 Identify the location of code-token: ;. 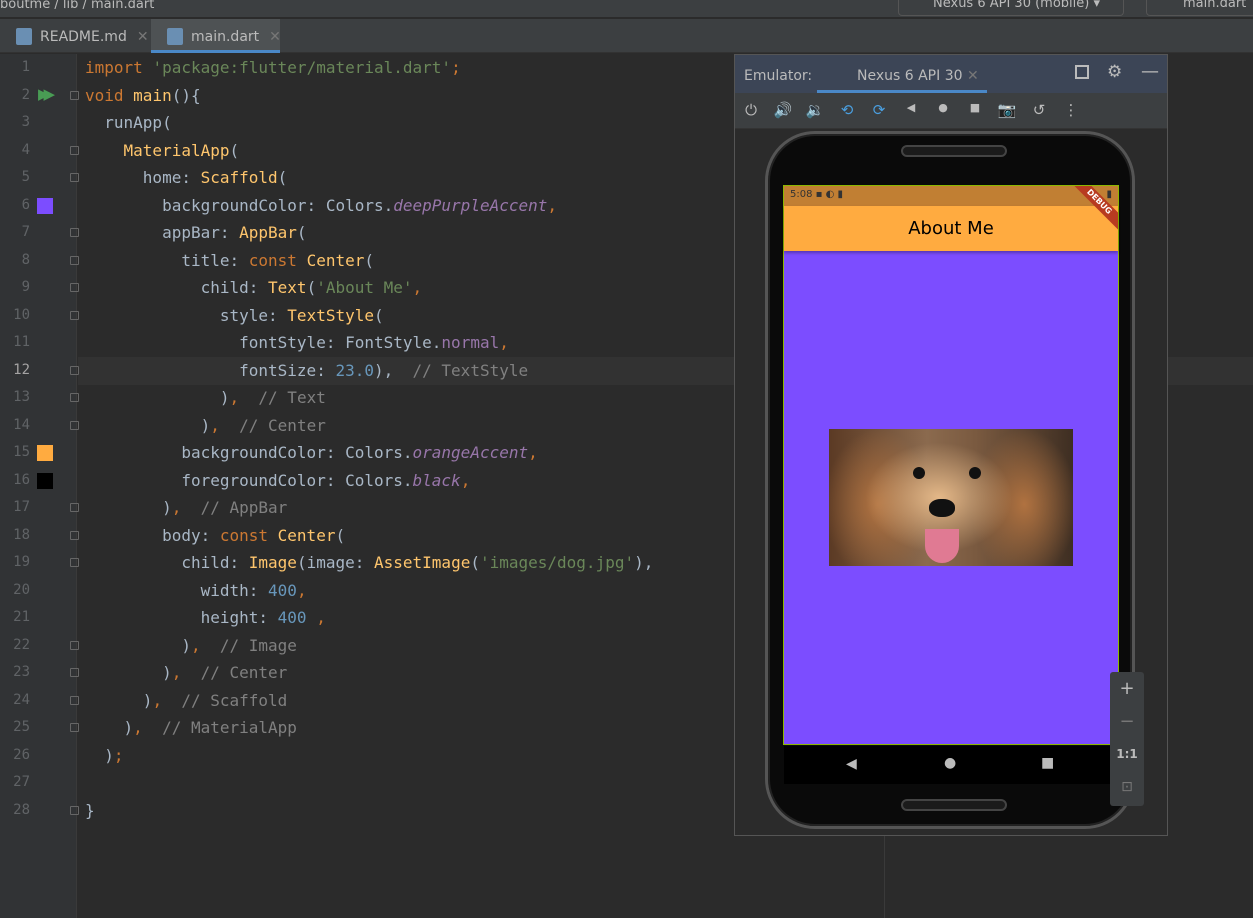
(456, 67).